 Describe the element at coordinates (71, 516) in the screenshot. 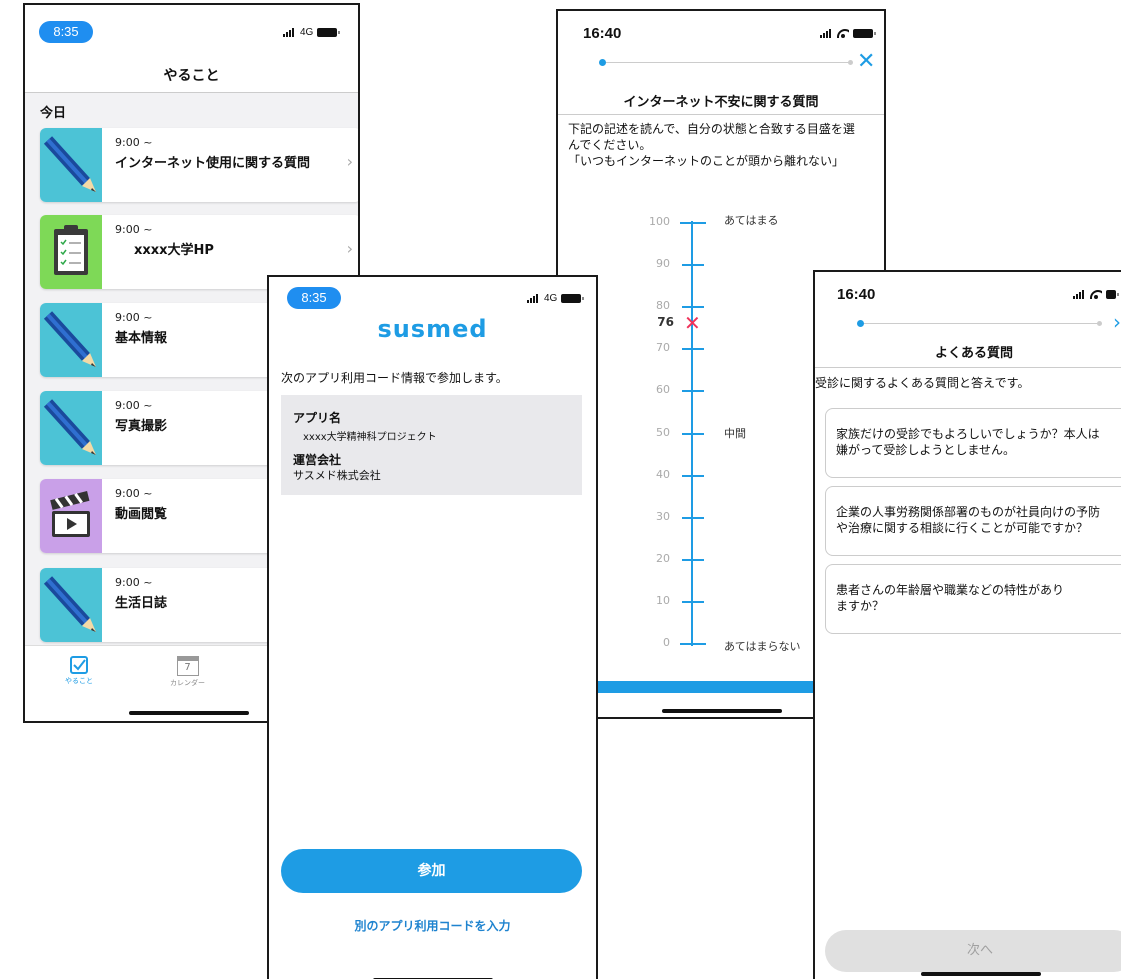

I see `clapperboard-icon` at that location.